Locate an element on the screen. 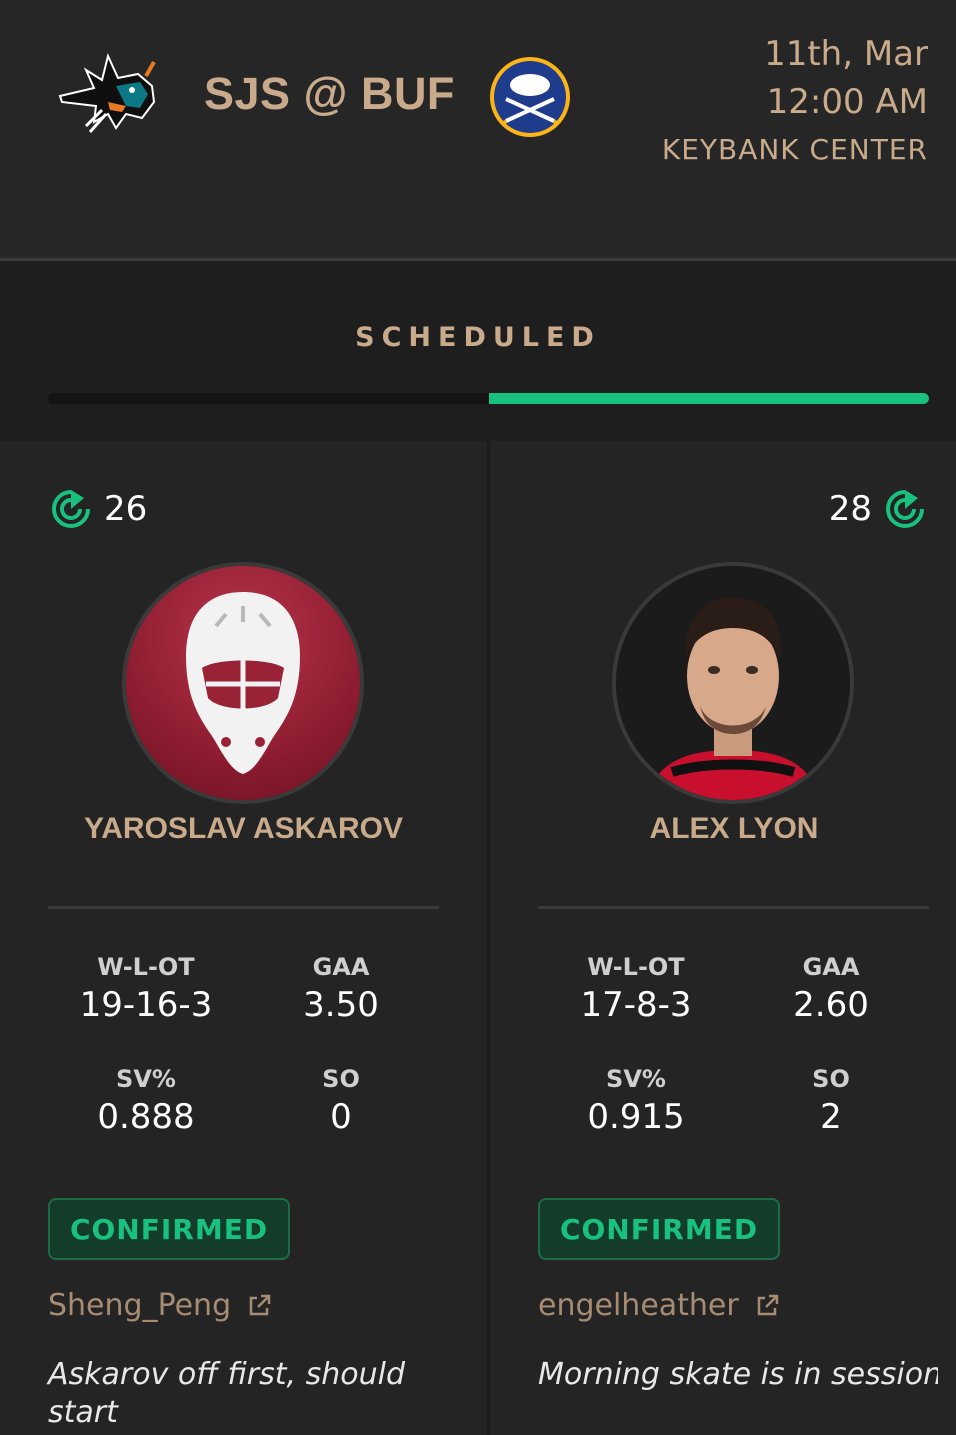 The image size is (956, 1435). player-photo-avatar is located at coordinates (733, 683).